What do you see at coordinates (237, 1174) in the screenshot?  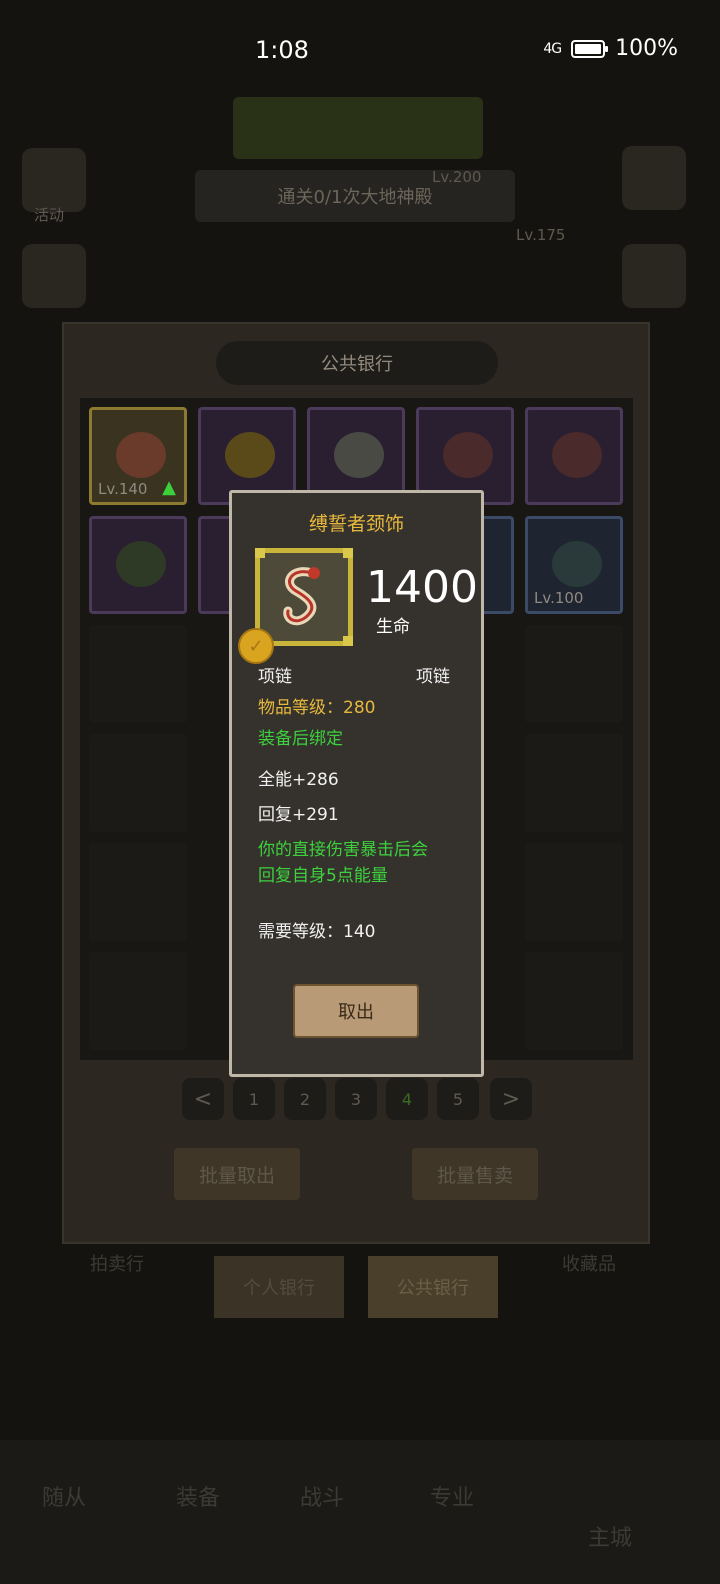 I see `batch-take-button: 批量取出` at bounding box center [237, 1174].